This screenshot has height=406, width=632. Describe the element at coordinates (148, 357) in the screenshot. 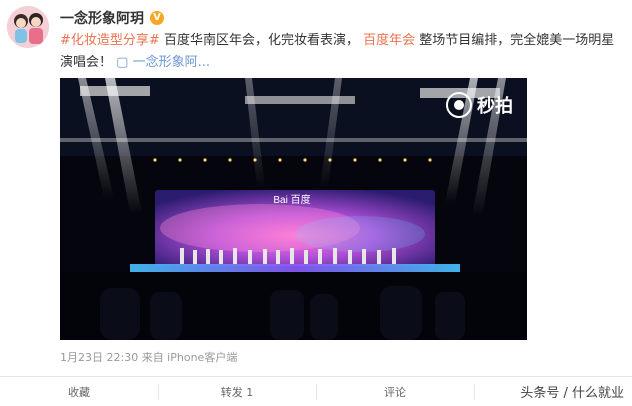

I see `post-meta: 1月23日 22:30 来自 iPhone客户端` at that location.